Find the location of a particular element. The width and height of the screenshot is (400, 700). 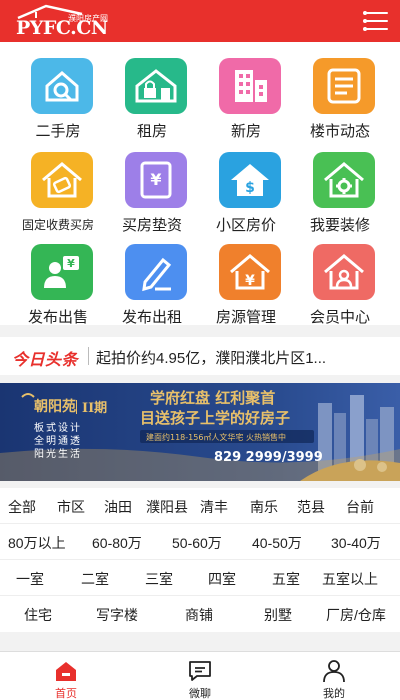

price-filter-40-50: 40-50万 is located at coordinates (277, 543).